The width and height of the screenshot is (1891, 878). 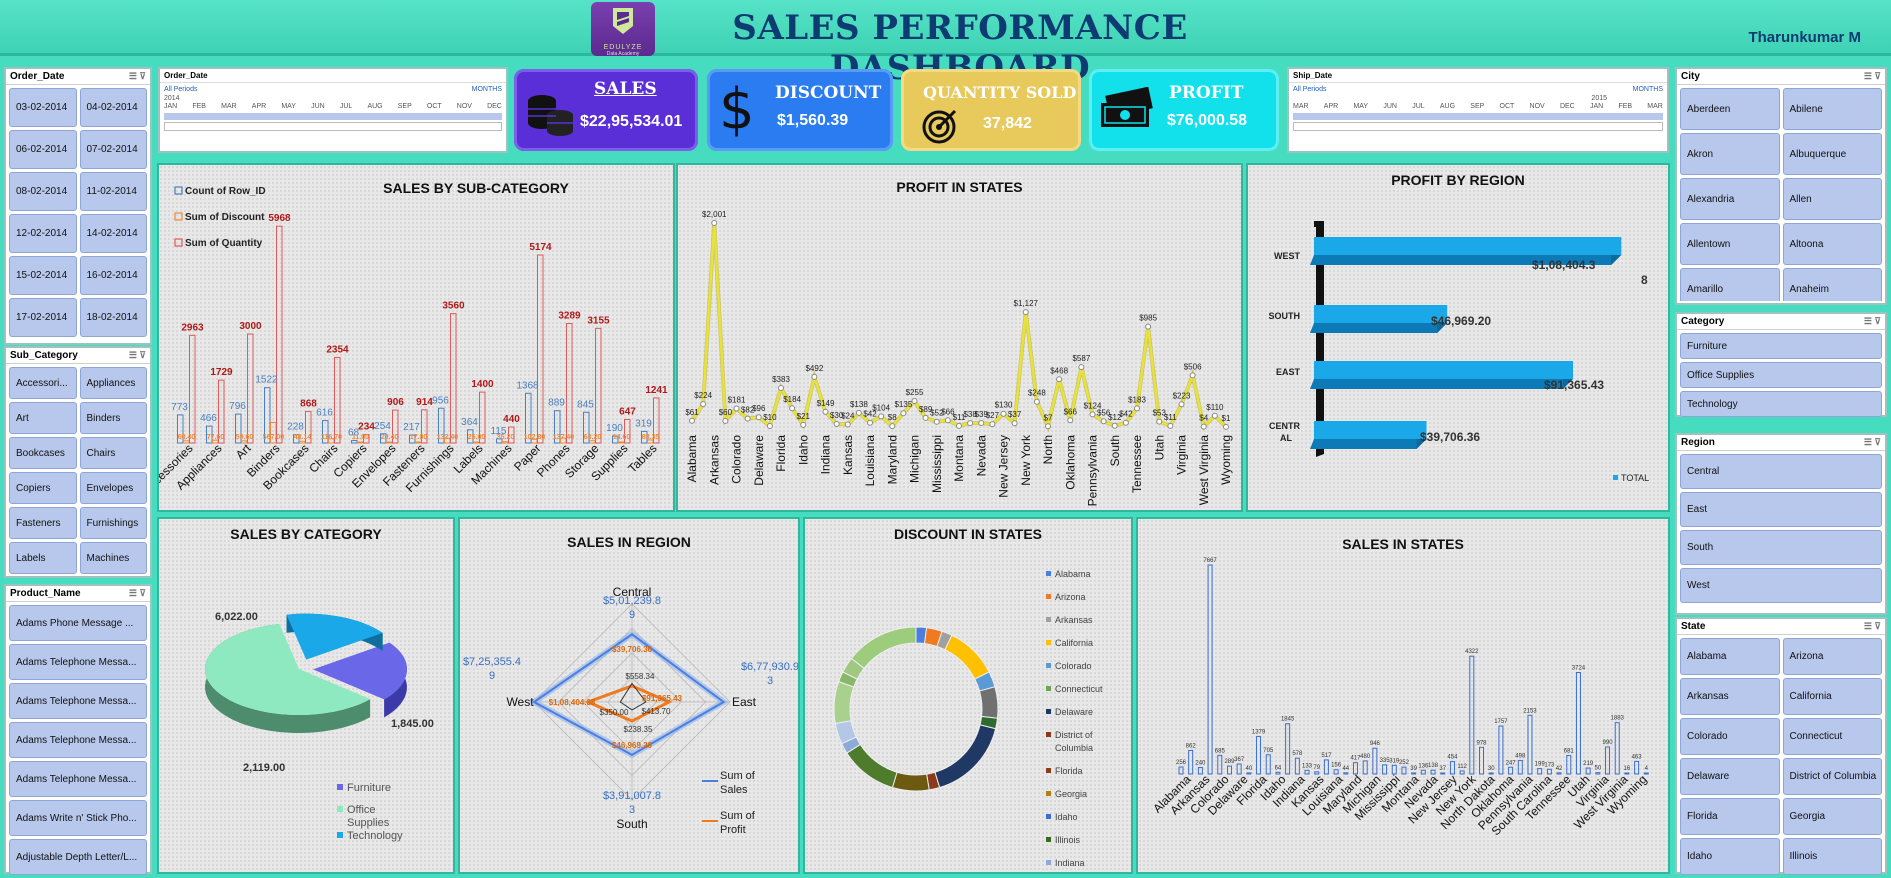 What do you see at coordinates (113, 418) in the screenshot?
I see `slicer-item: Binders` at bounding box center [113, 418].